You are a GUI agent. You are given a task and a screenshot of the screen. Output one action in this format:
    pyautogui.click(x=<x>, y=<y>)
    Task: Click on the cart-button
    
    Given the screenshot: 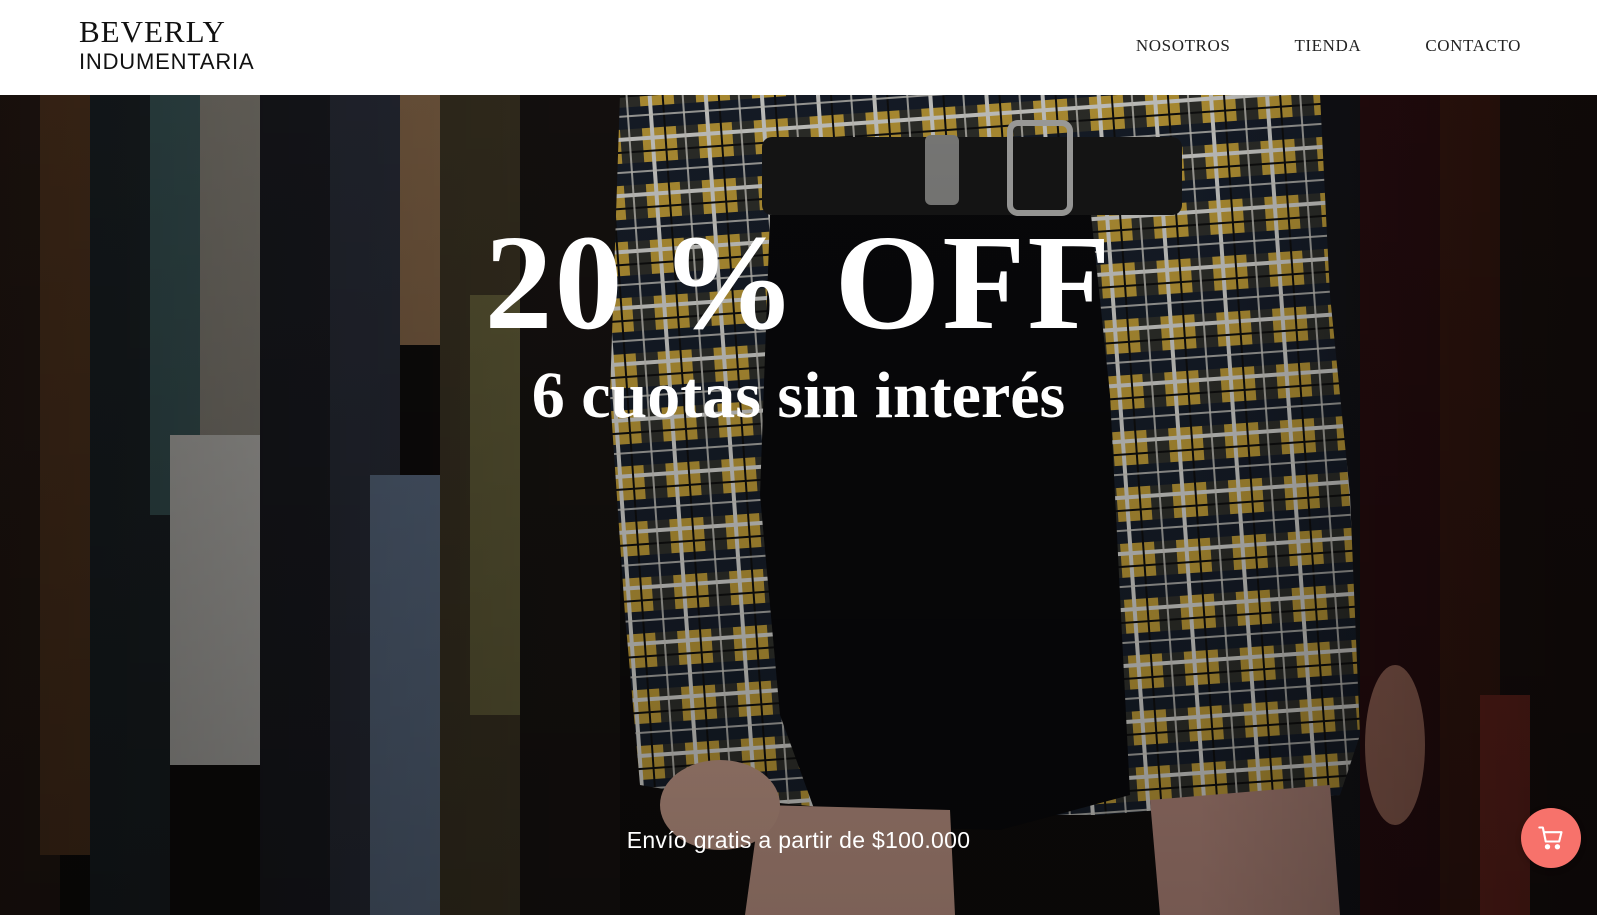 What is the action you would take?
    pyautogui.click(x=1551, y=838)
    